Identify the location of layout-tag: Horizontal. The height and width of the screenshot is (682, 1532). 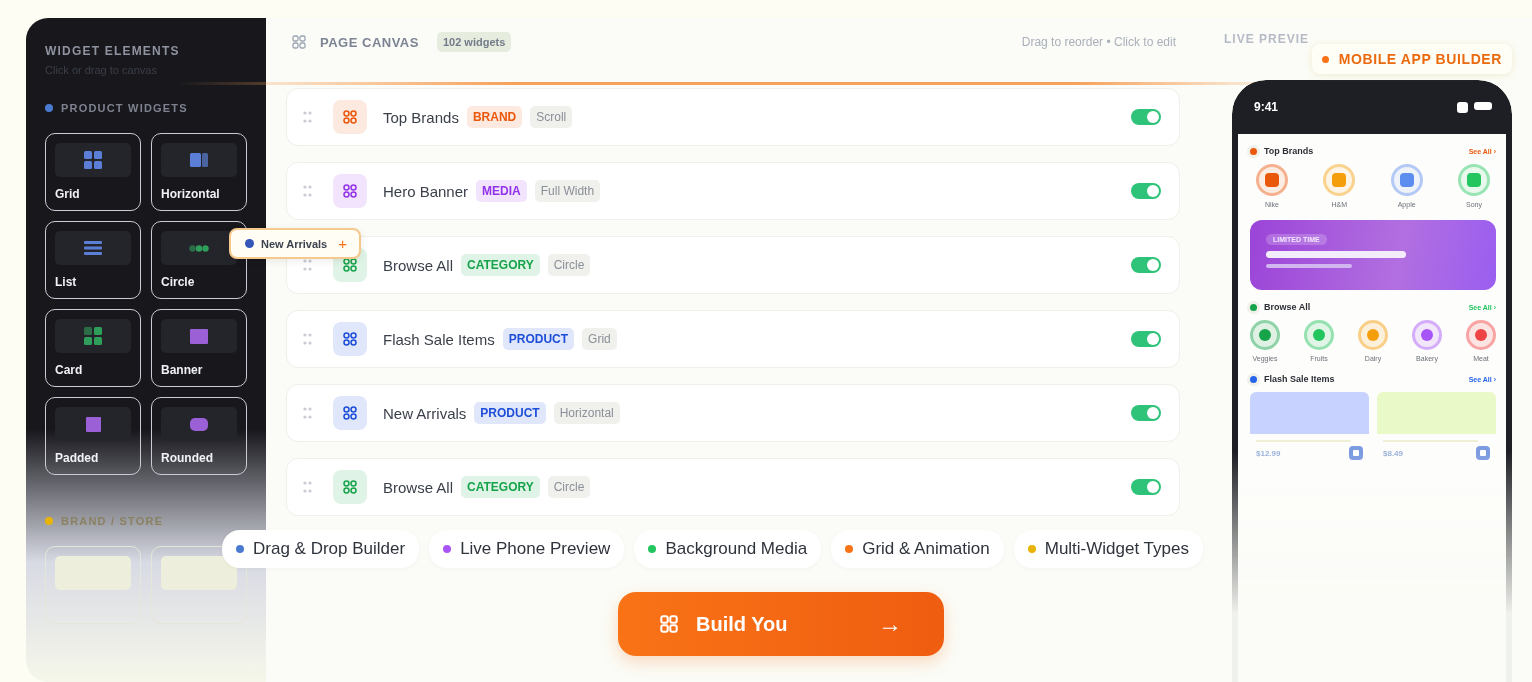
(586, 413).